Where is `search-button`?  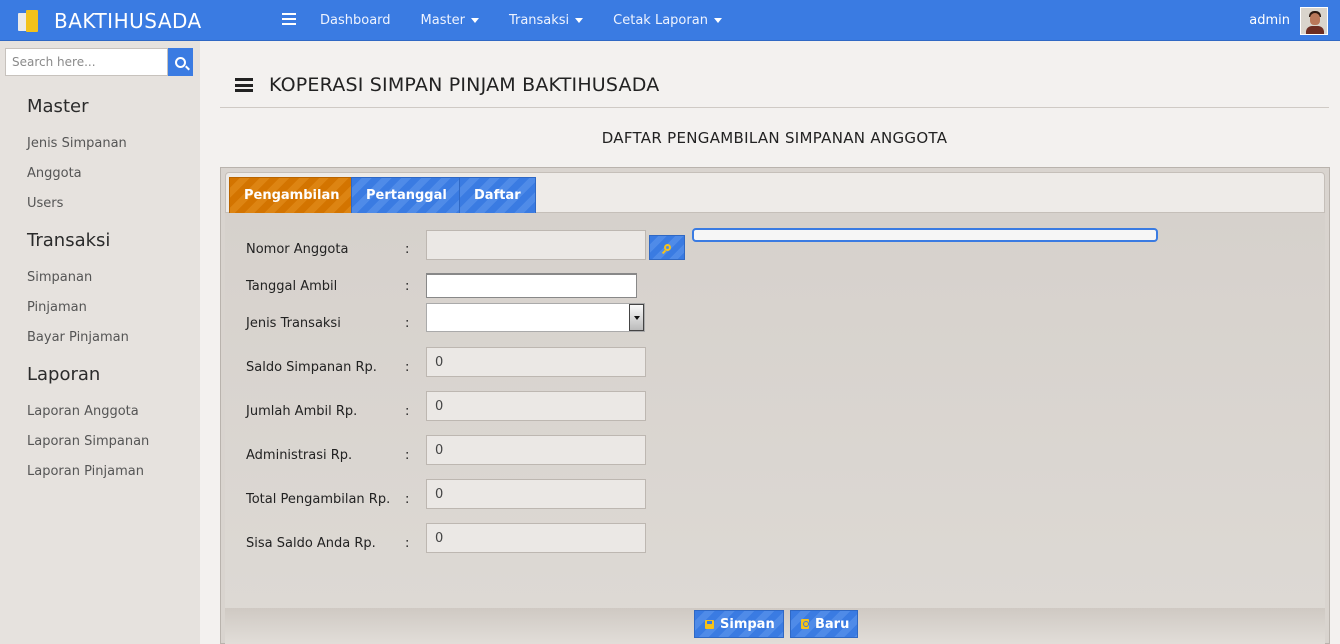
search-button is located at coordinates (180, 62).